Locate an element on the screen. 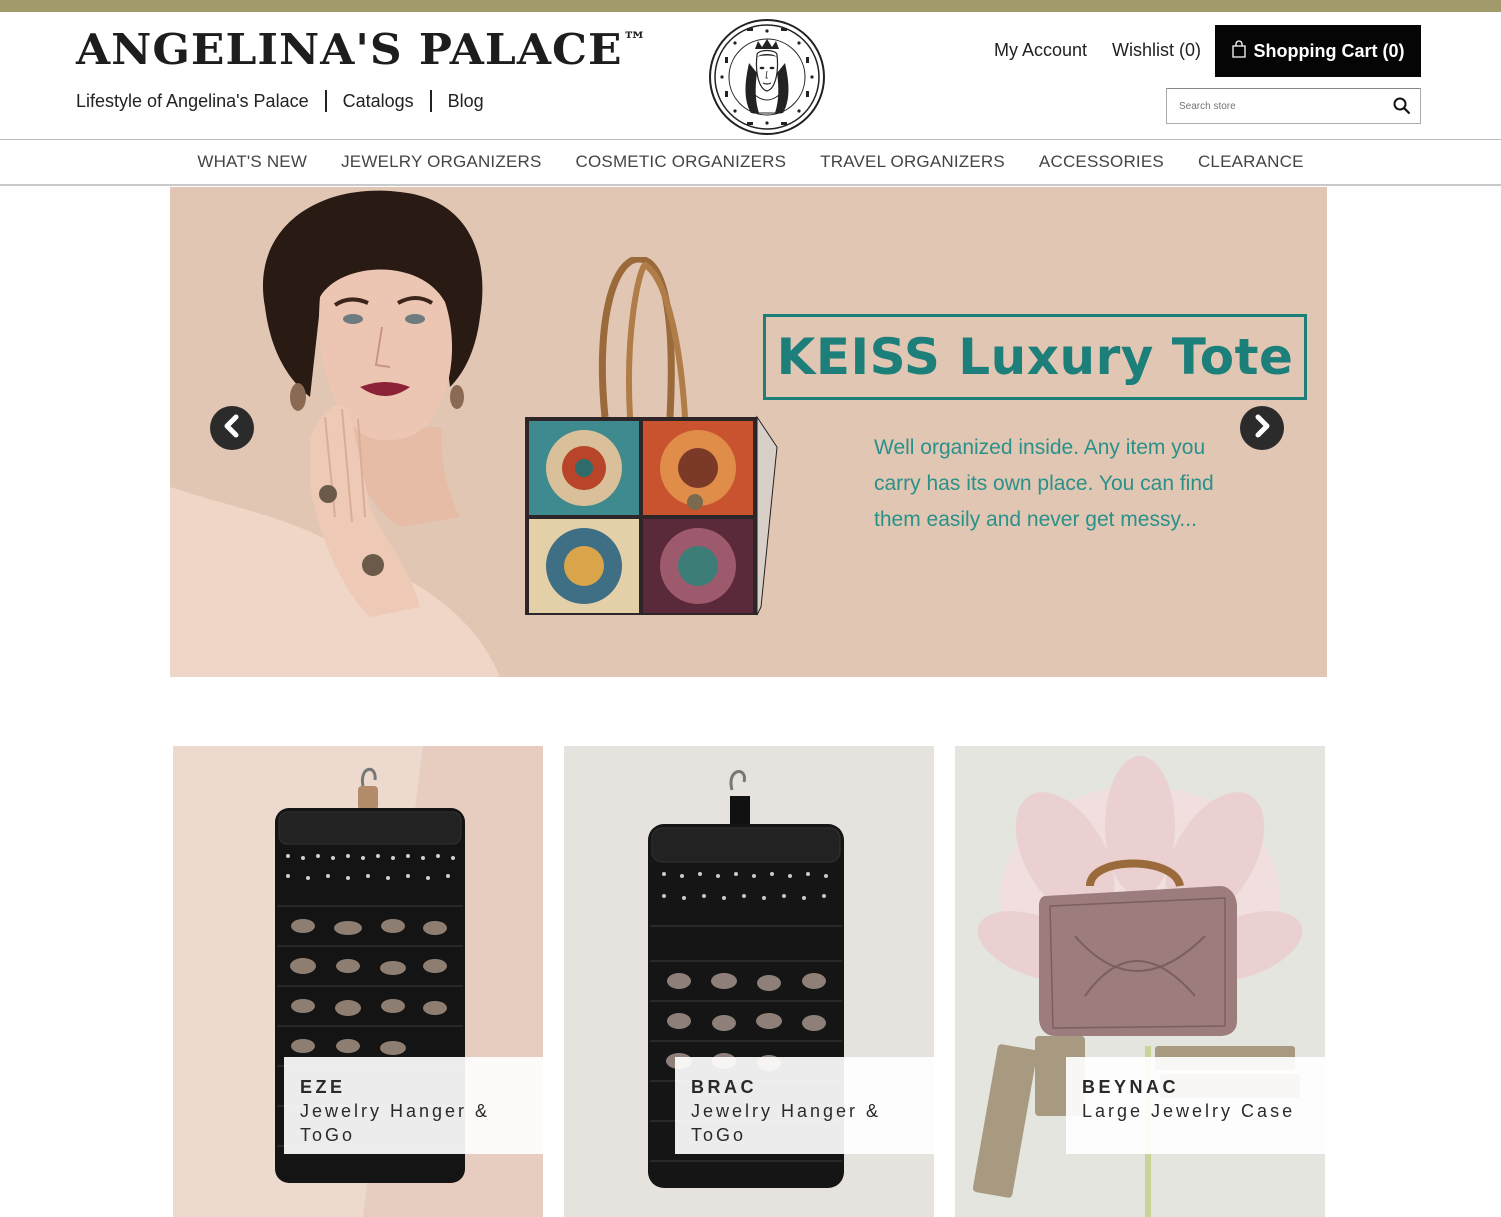  arrow-left-icon is located at coordinates (232, 428).